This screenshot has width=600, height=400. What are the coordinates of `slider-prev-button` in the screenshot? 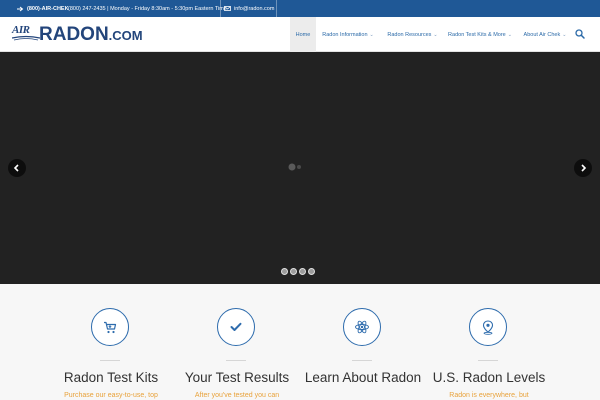 It's located at (17, 168).